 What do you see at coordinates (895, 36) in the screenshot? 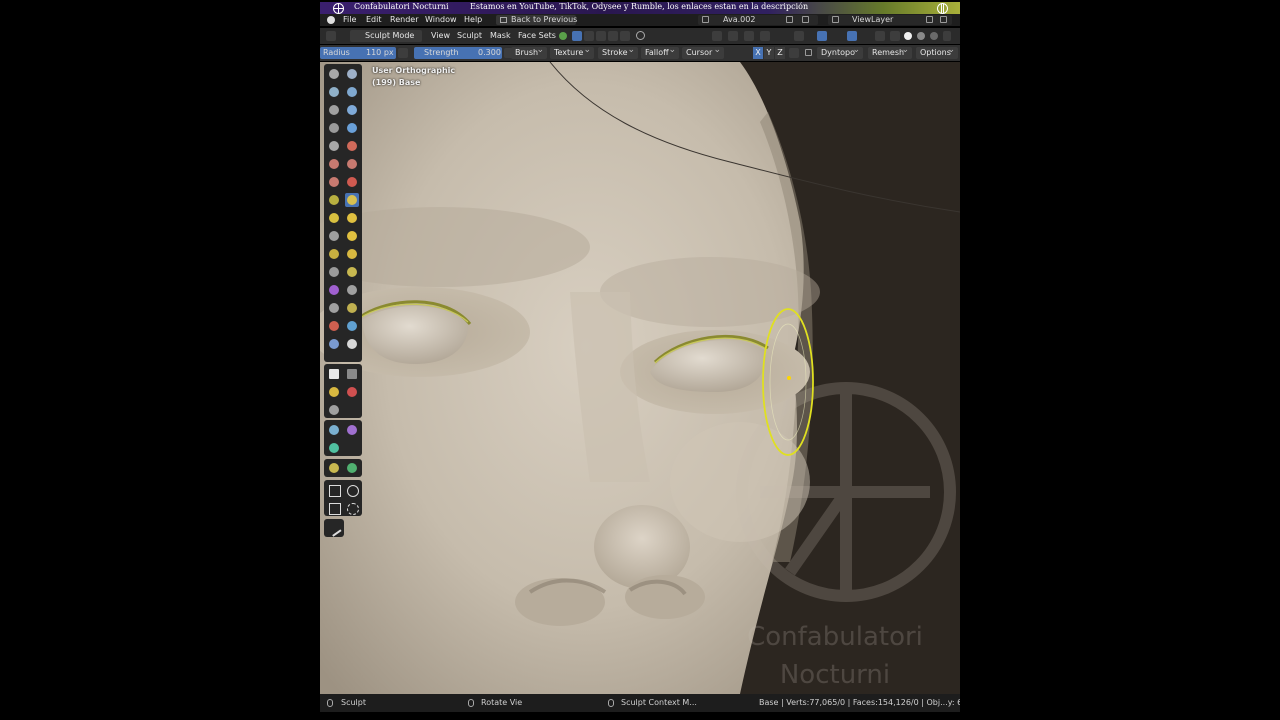
I see `wireframe-shading-icon` at bounding box center [895, 36].